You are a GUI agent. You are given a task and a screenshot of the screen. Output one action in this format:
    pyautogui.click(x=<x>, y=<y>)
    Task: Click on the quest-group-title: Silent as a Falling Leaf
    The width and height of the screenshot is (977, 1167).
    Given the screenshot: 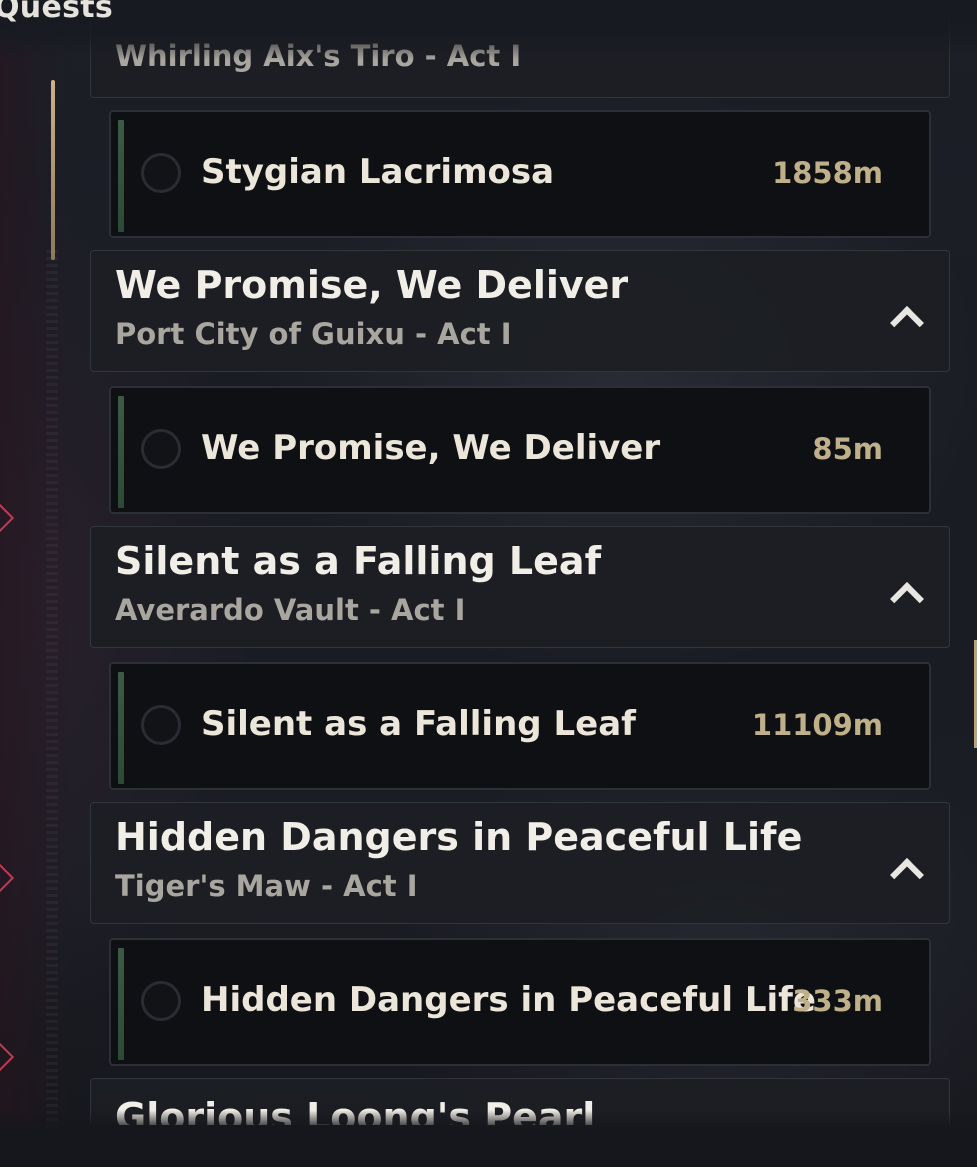 What is the action you would take?
    pyautogui.click(x=358, y=561)
    